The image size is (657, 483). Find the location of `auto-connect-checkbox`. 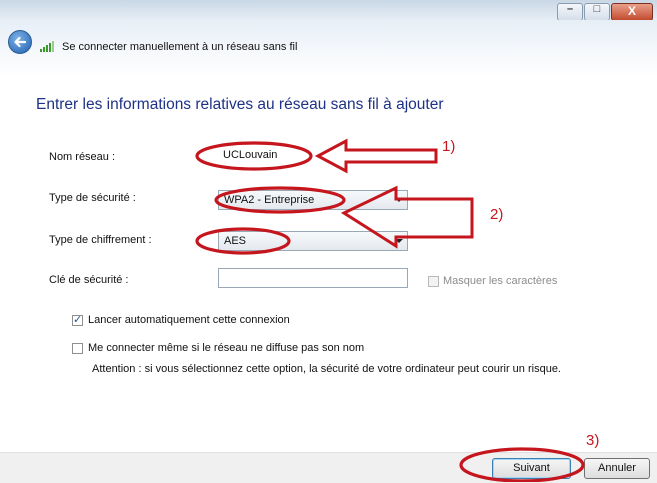

auto-connect-checkbox is located at coordinates (77, 319).